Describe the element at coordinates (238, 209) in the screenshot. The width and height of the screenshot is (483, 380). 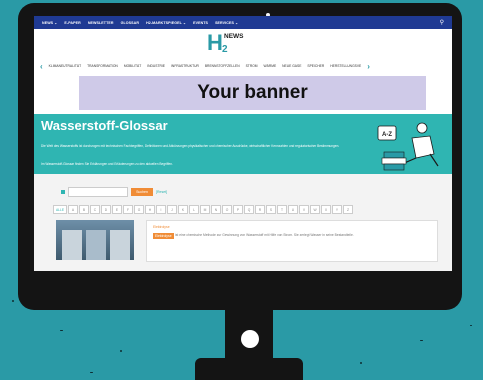
I see `letter-filter: P` at that location.